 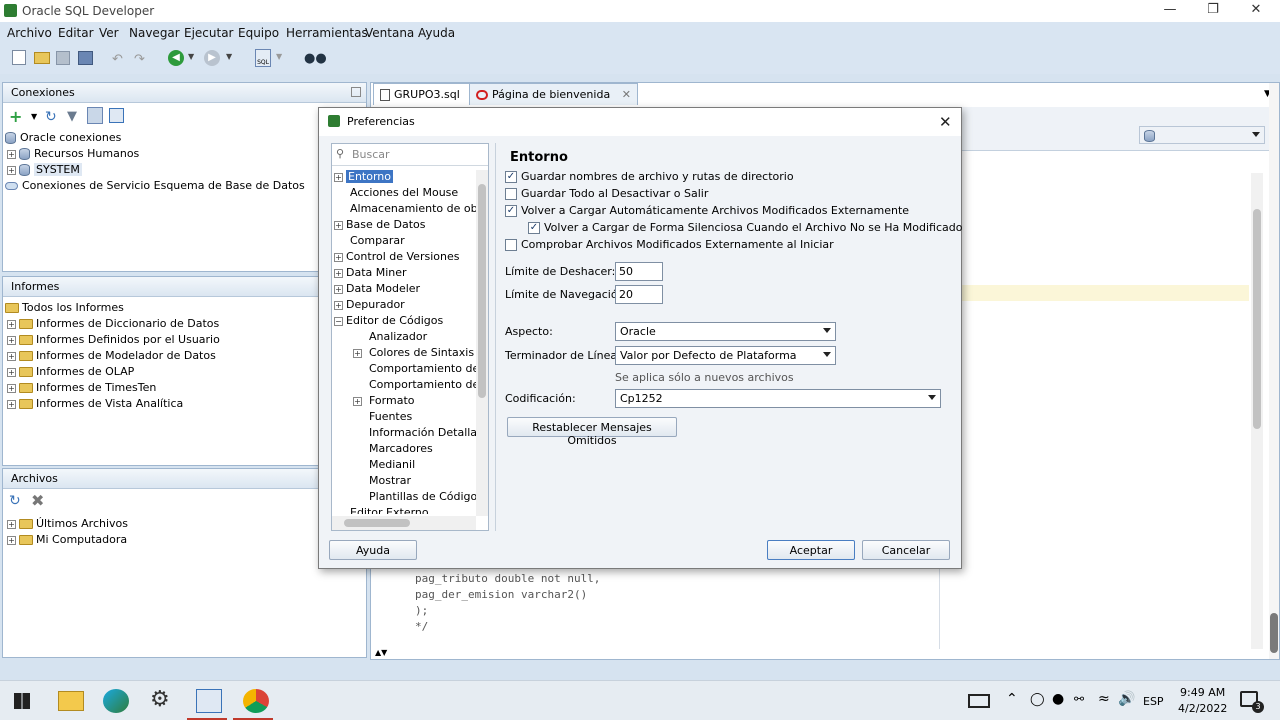 What do you see at coordinates (979, 701) in the screenshot?
I see `touch-keyboard-icon` at bounding box center [979, 701].